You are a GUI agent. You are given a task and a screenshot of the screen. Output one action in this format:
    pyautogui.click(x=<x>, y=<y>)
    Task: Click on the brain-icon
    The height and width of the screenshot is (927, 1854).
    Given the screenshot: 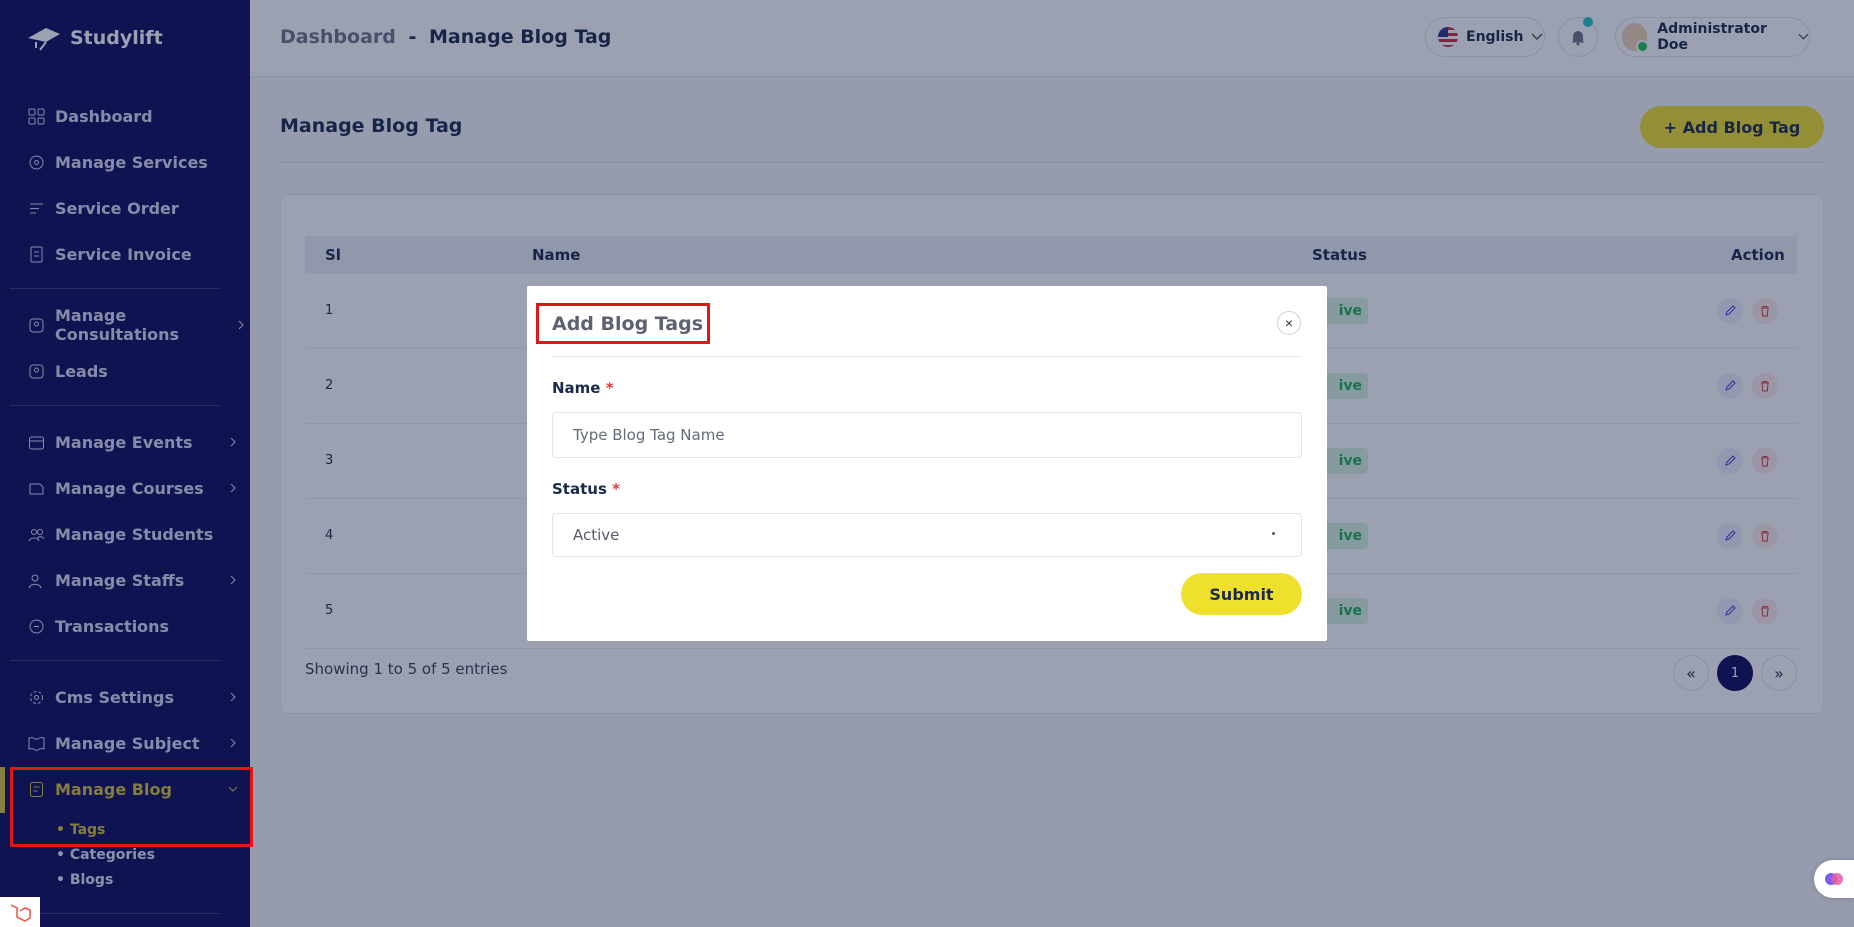 What is the action you would take?
    pyautogui.click(x=1834, y=879)
    